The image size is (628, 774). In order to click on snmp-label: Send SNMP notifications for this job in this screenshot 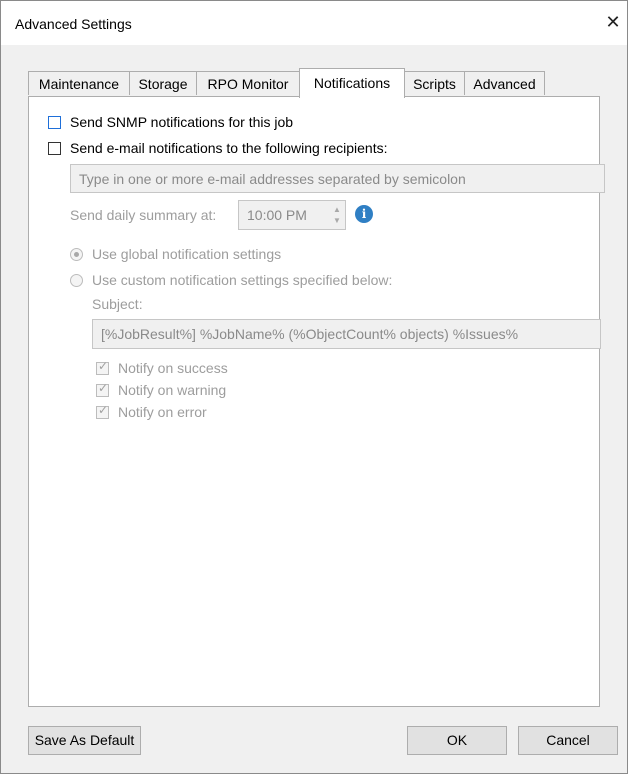, I will do `click(182, 122)`.